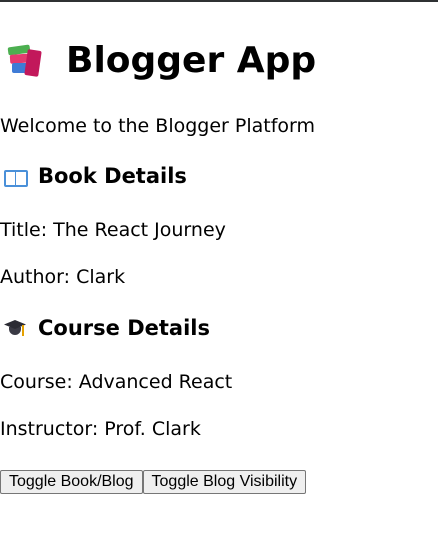  Describe the element at coordinates (224, 482) in the screenshot. I see `toggle-blog-visibility-button: Toggle Blog Visibility` at that location.